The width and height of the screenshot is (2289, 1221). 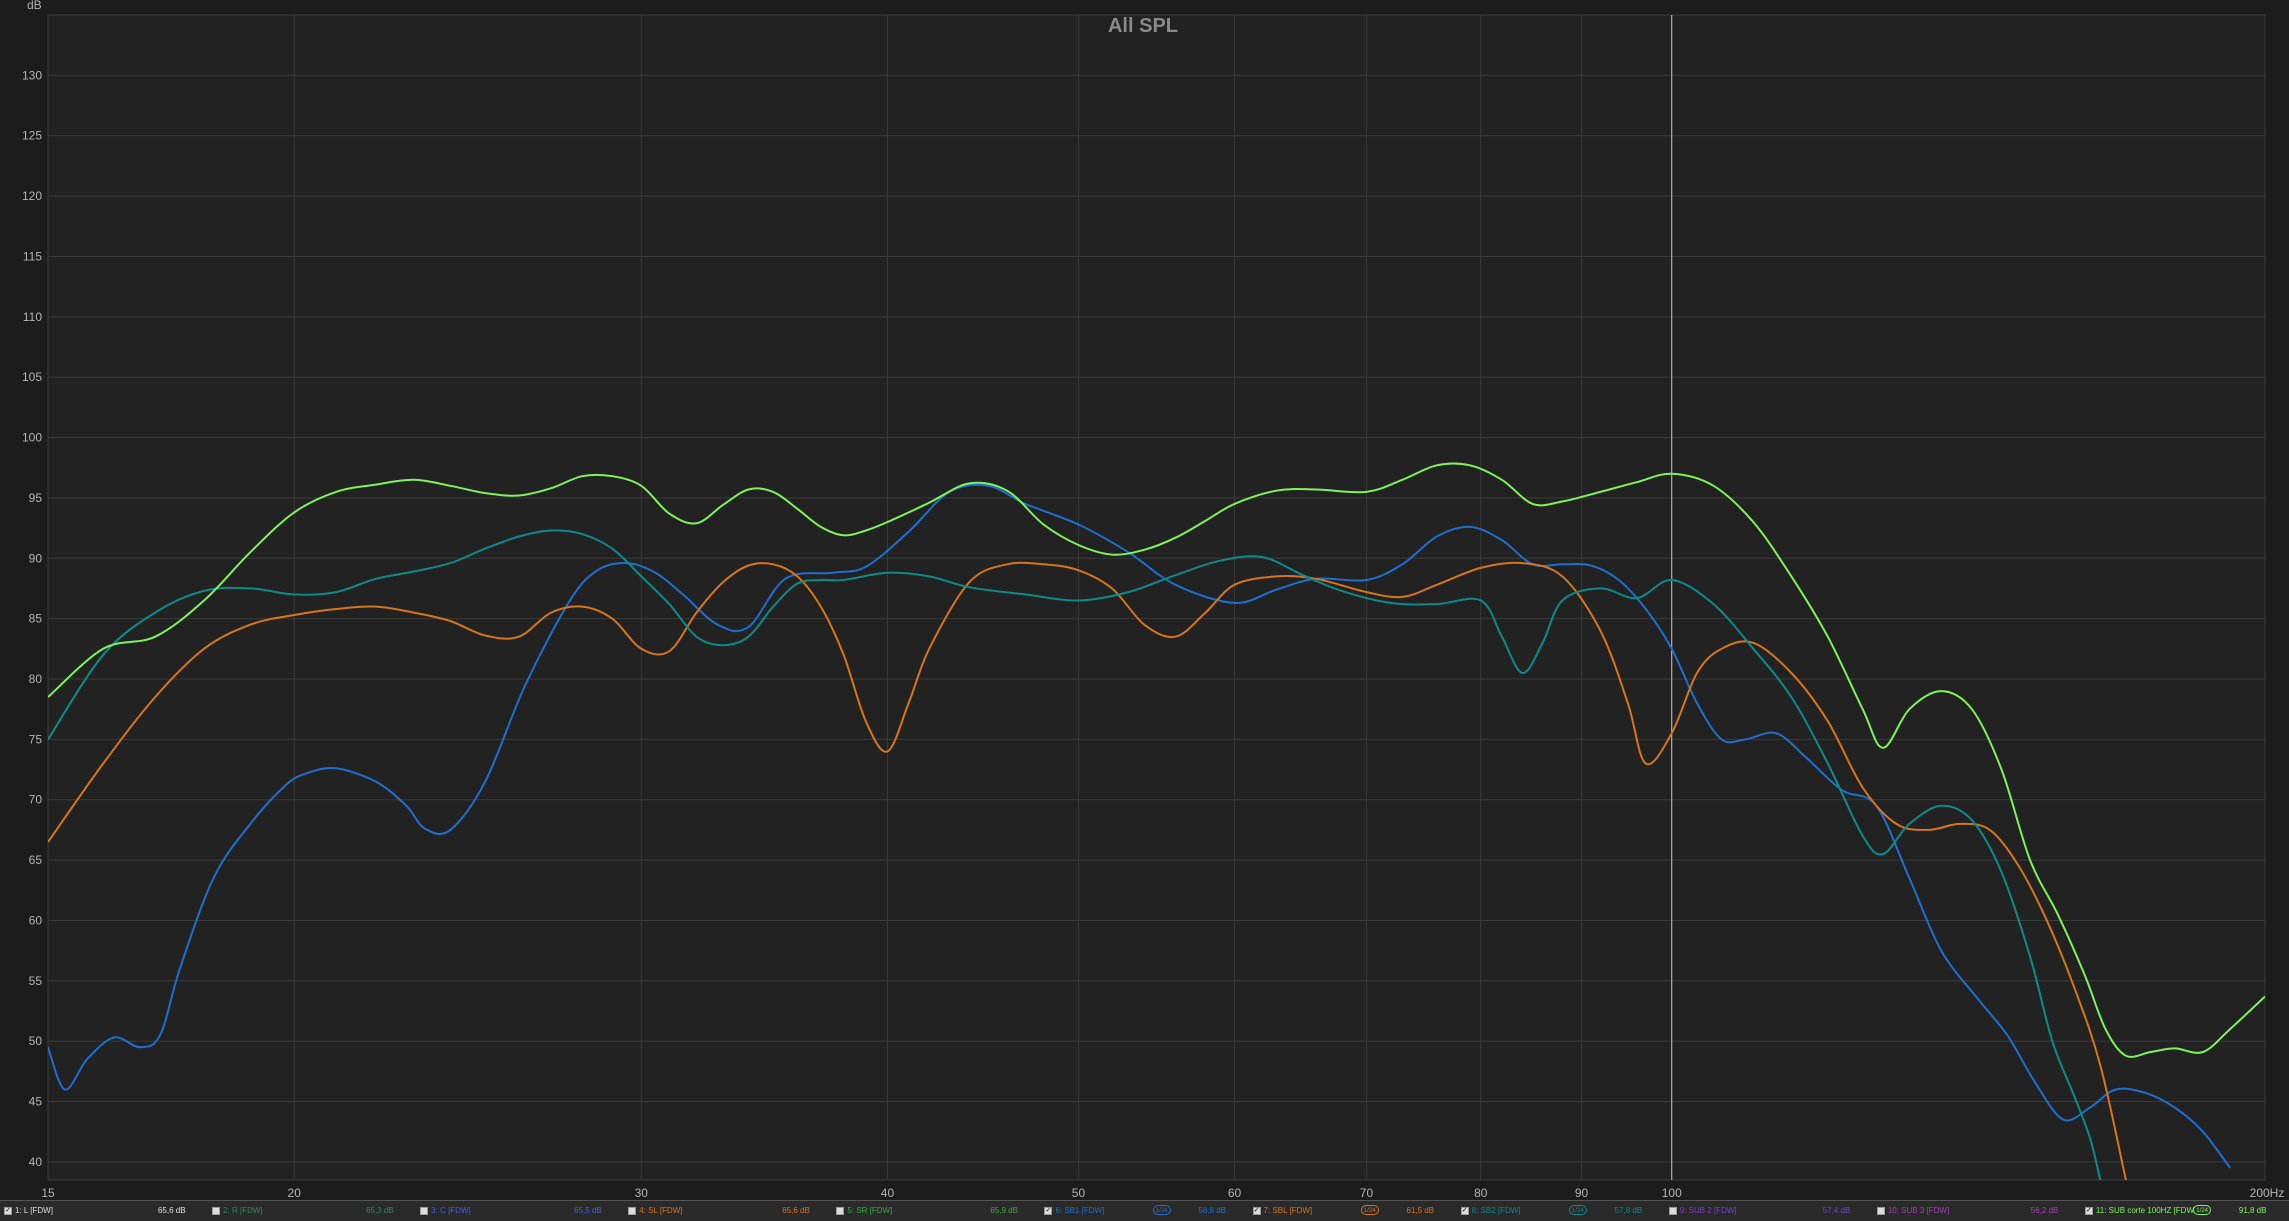 What do you see at coordinates (36, 860) in the screenshot?
I see `y-tick-label: 65` at bounding box center [36, 860].